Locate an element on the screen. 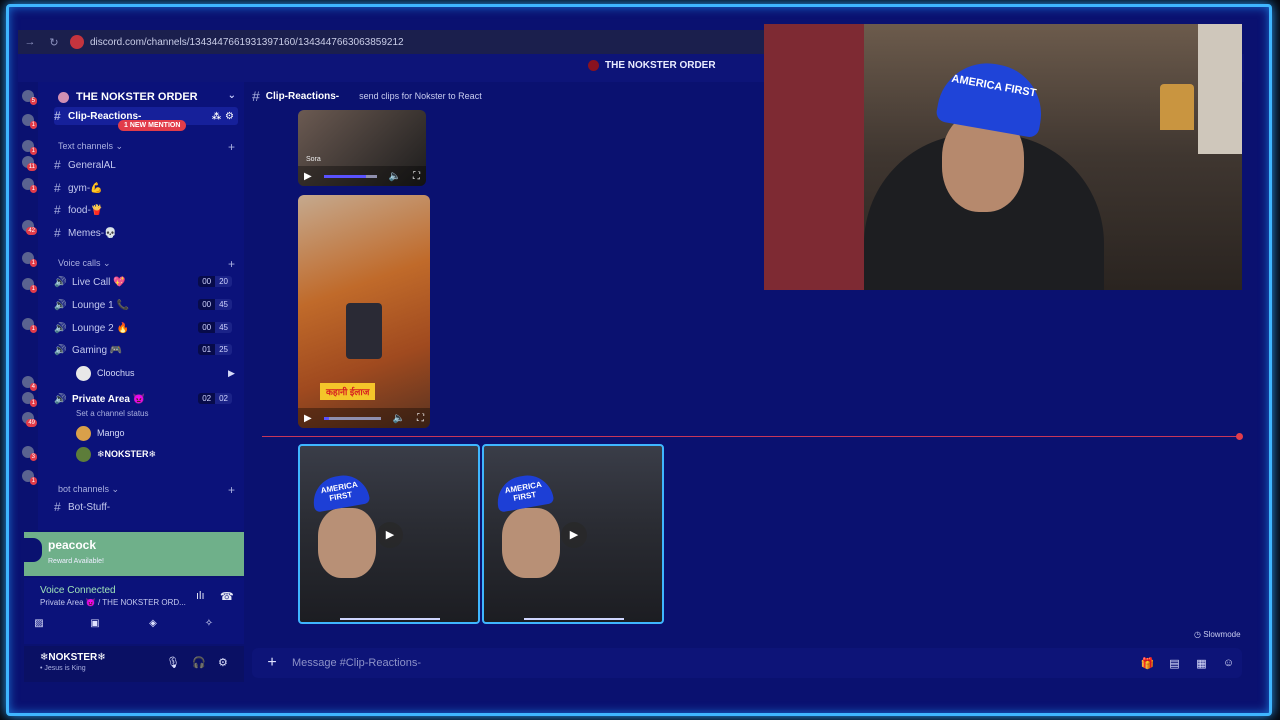 Image resolution: width=1280 pixels, height=720 pixels. sticker-icon: ▦ is located at coordinates (1201, 663).